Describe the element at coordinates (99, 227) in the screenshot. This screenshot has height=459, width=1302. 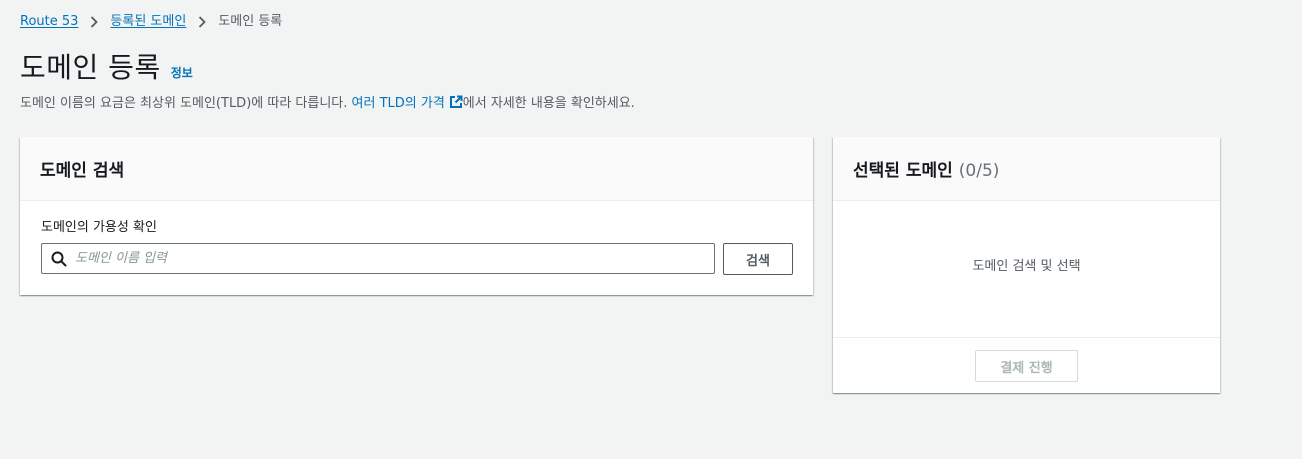
I see `availability-label: 도메인의 가용성 확인` at that location.